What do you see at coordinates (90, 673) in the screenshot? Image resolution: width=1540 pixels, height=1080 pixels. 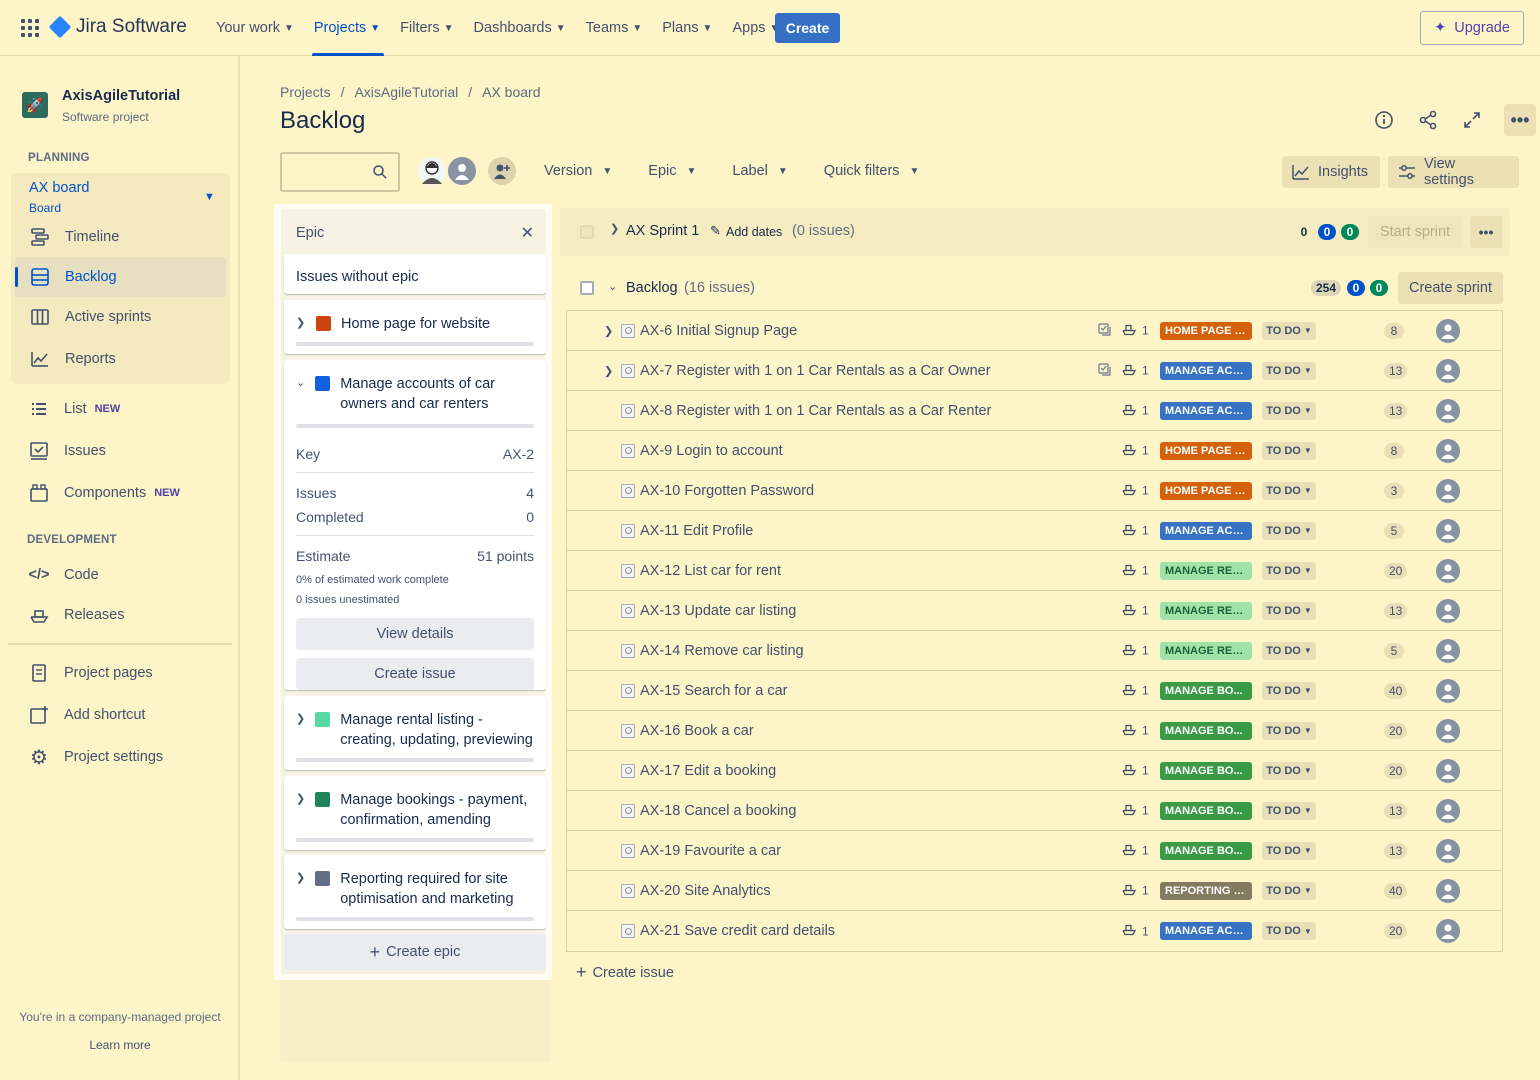 I see `sidebar-item-project-pages: Project pages` at bounding box center [90, 673].